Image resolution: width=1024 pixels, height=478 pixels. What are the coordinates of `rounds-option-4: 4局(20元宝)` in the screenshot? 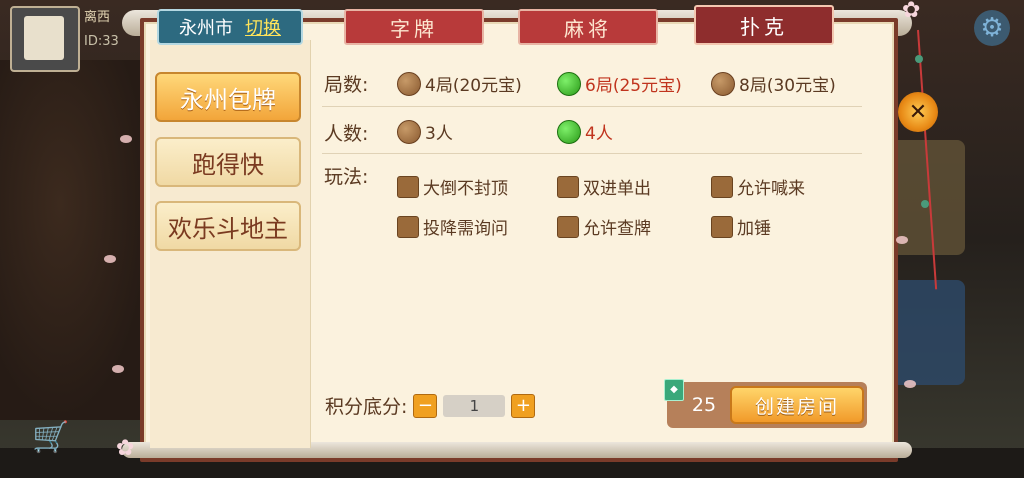 It's located at (459, 83).